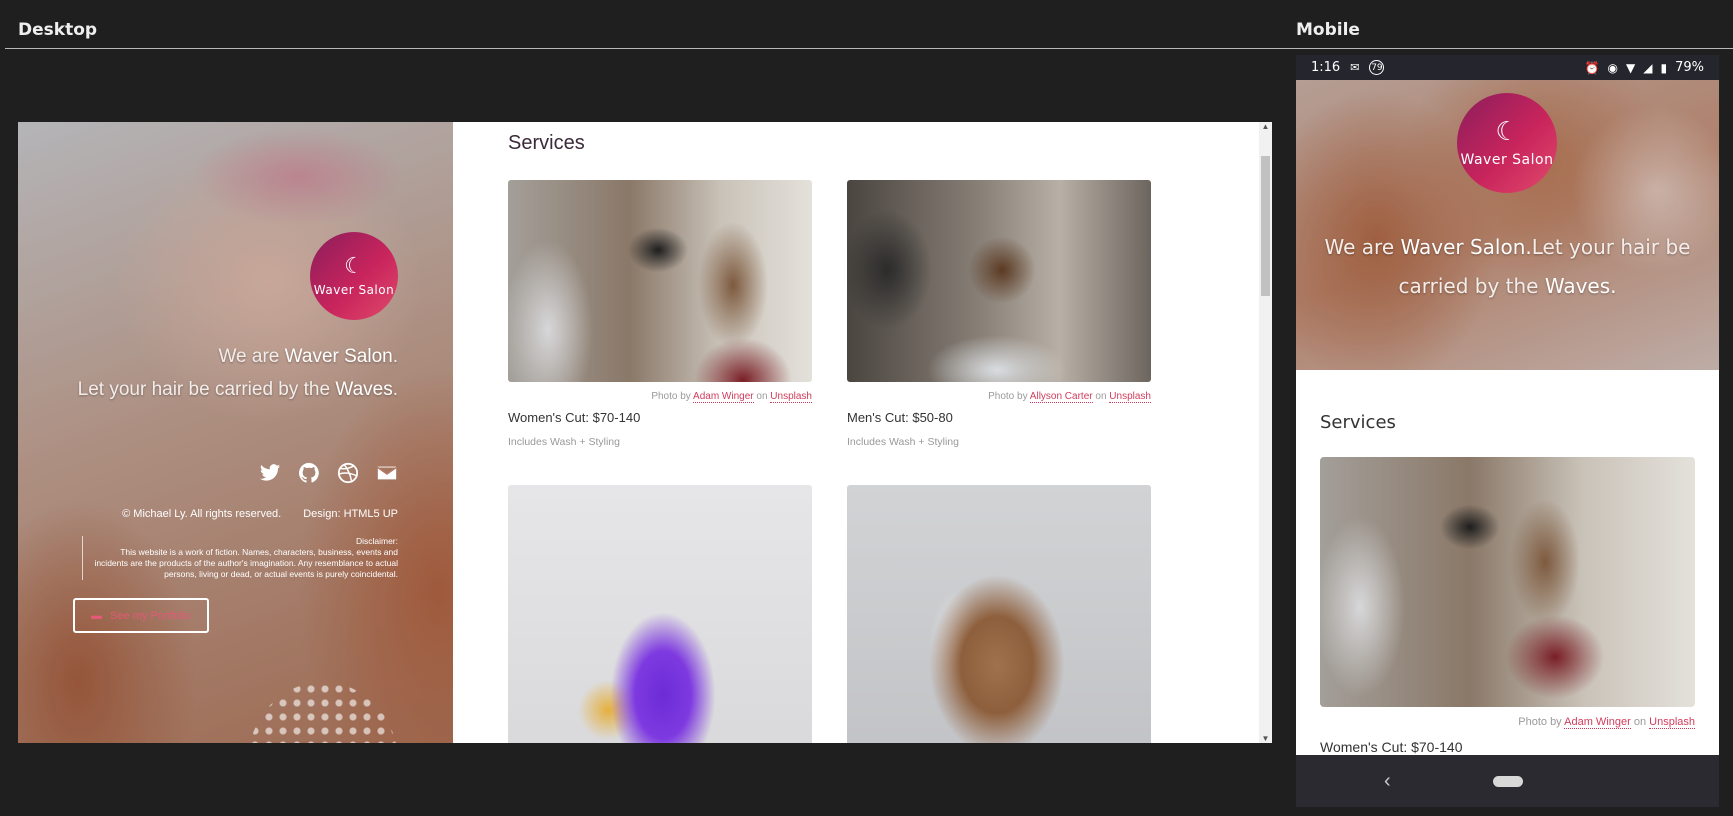  What do you see at coordinates (1466, 247) in the screenshot?
I see `tagline-brand: Waver Salon.` at bounding box center [1466, 247].